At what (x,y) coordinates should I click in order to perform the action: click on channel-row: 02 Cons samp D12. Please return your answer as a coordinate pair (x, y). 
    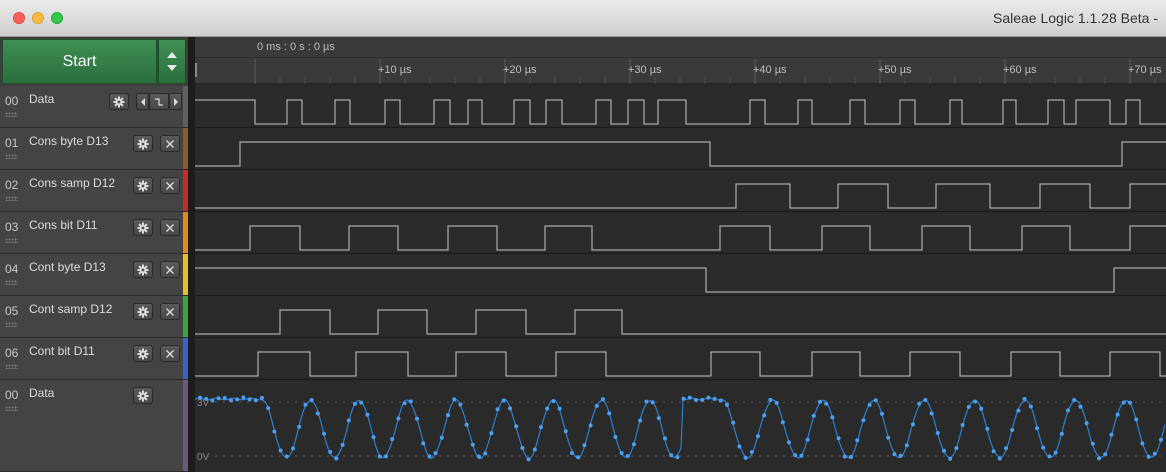
    Looking at the image, I should click on (94, 191).